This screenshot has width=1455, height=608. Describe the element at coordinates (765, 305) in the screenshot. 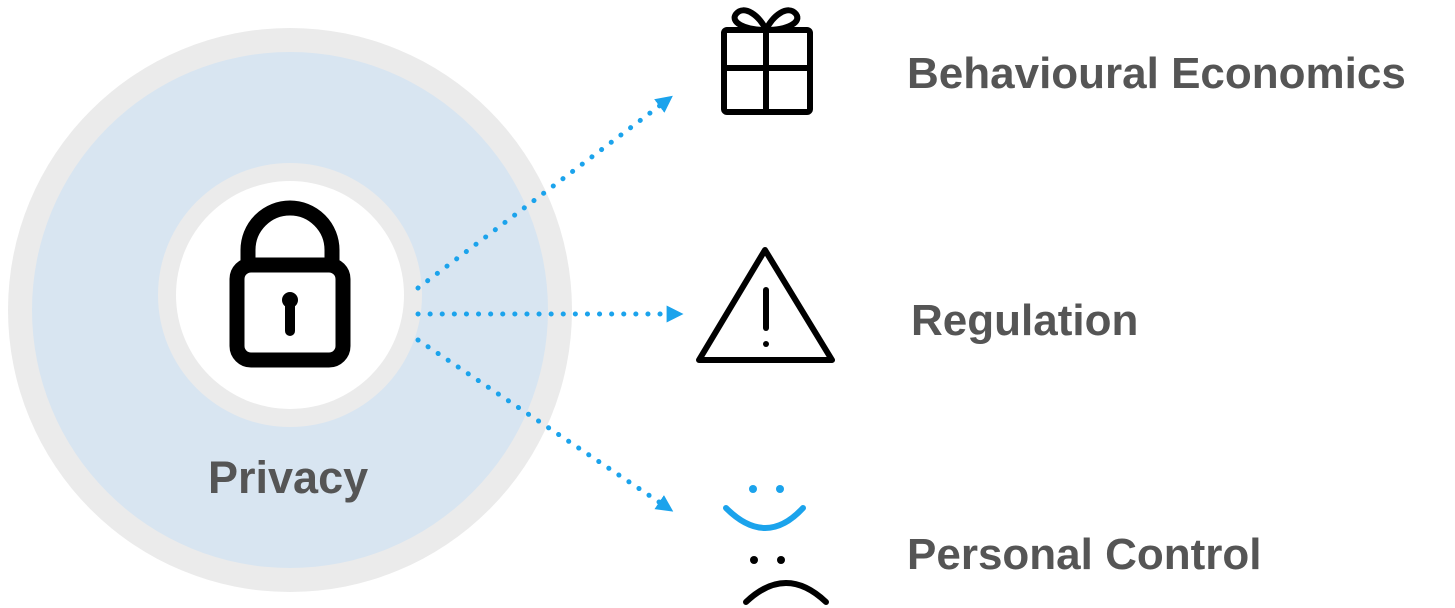

I see `warning-icon` at that location.